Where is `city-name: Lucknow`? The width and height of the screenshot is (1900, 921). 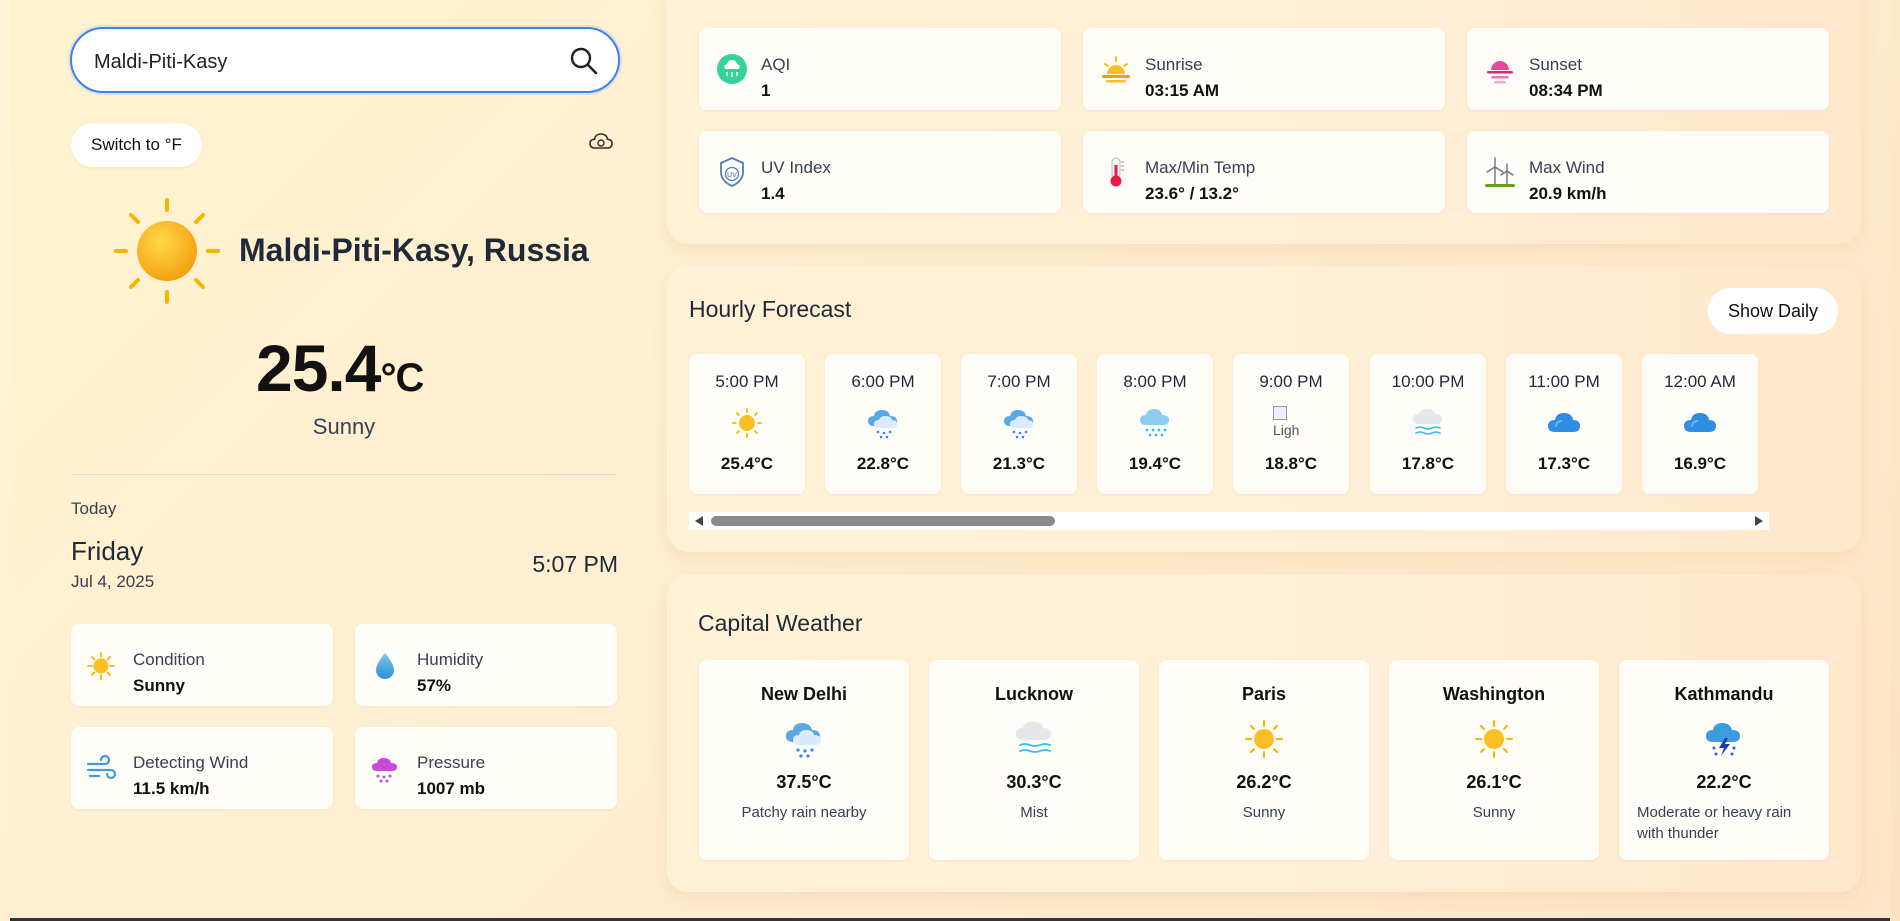
city-name: Lucknow is located at coordinates (1033, 694).